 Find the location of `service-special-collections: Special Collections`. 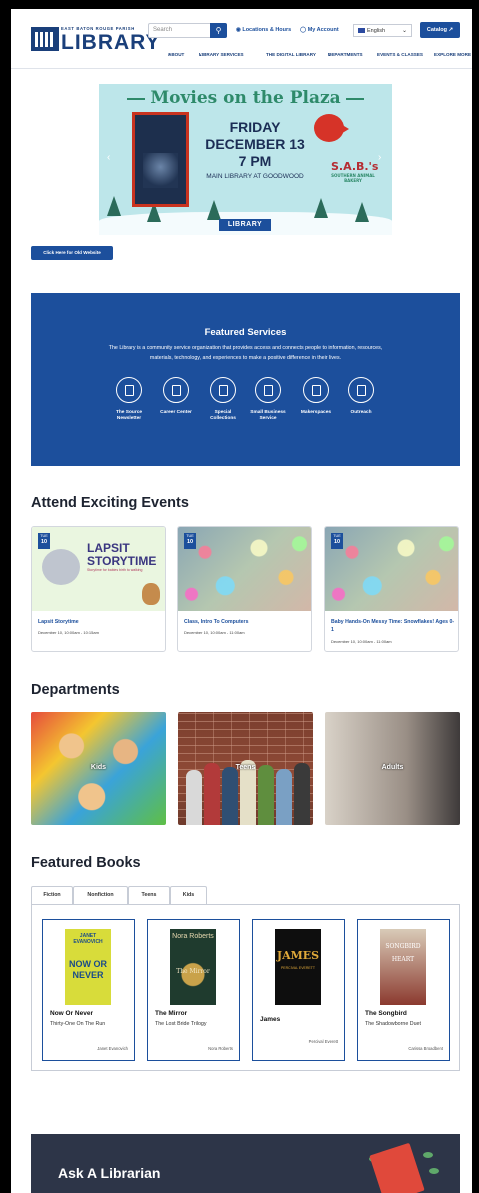

service-special-collections: Special Collections is located at coordinates (223, 399).